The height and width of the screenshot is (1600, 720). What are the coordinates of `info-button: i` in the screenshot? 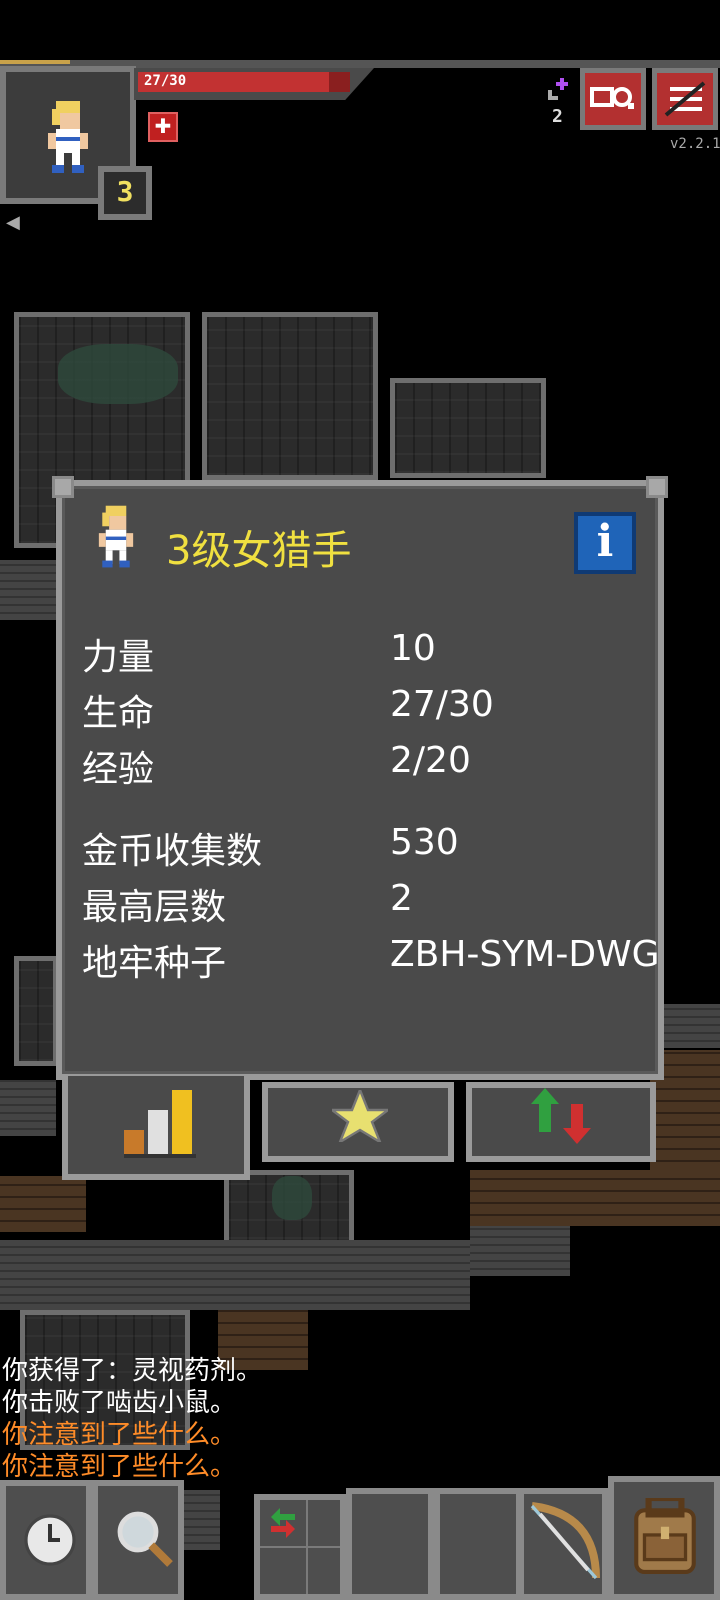 It's located at (605, 543).